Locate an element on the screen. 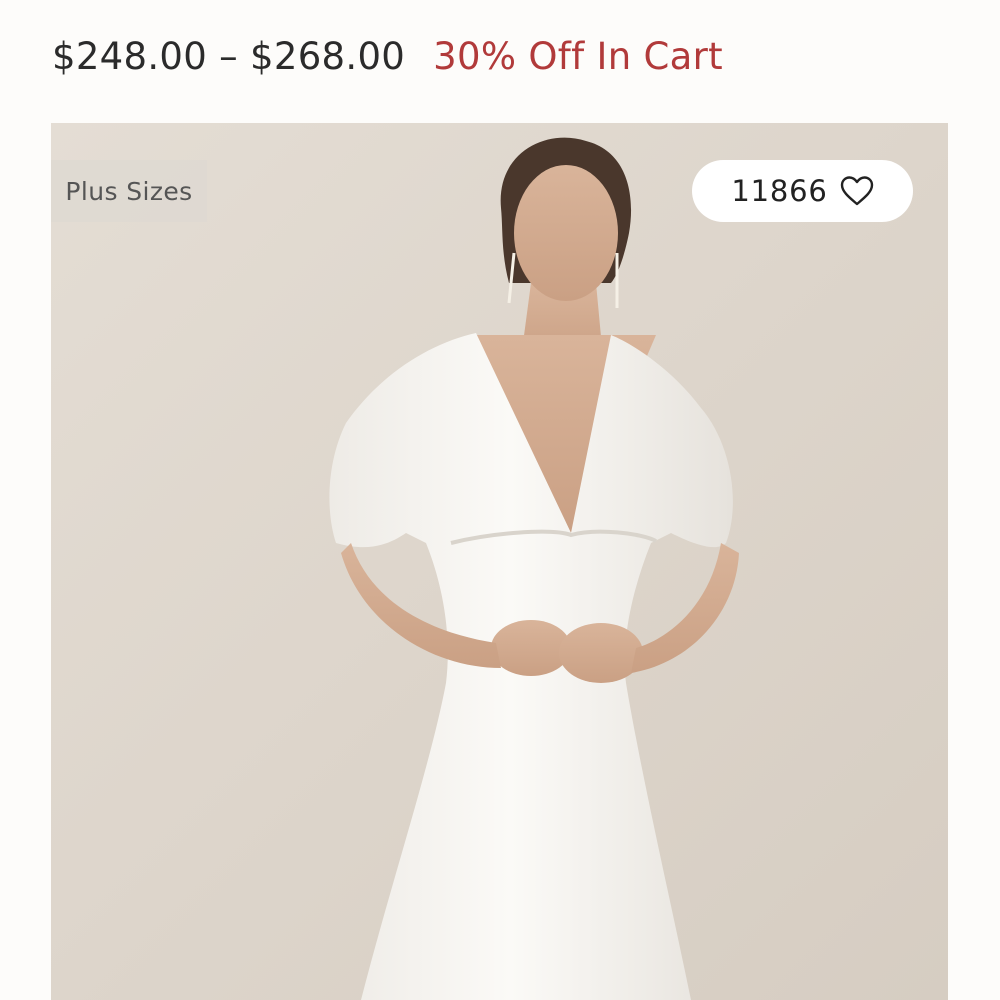  heart-outline-icon is located at coordinates (857, 191).